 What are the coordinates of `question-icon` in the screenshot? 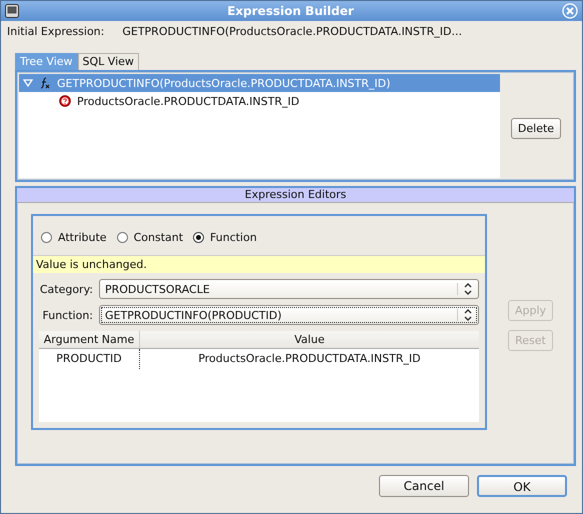 It's located at (65, 101).